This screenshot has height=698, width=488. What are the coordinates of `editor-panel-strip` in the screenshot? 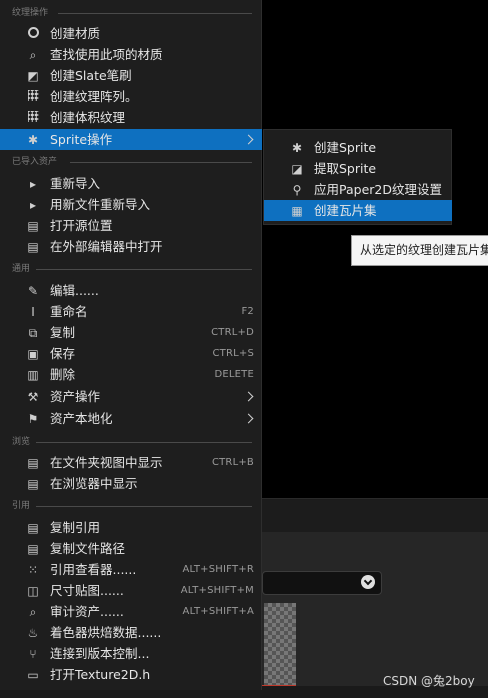 It's located at (375, 515).